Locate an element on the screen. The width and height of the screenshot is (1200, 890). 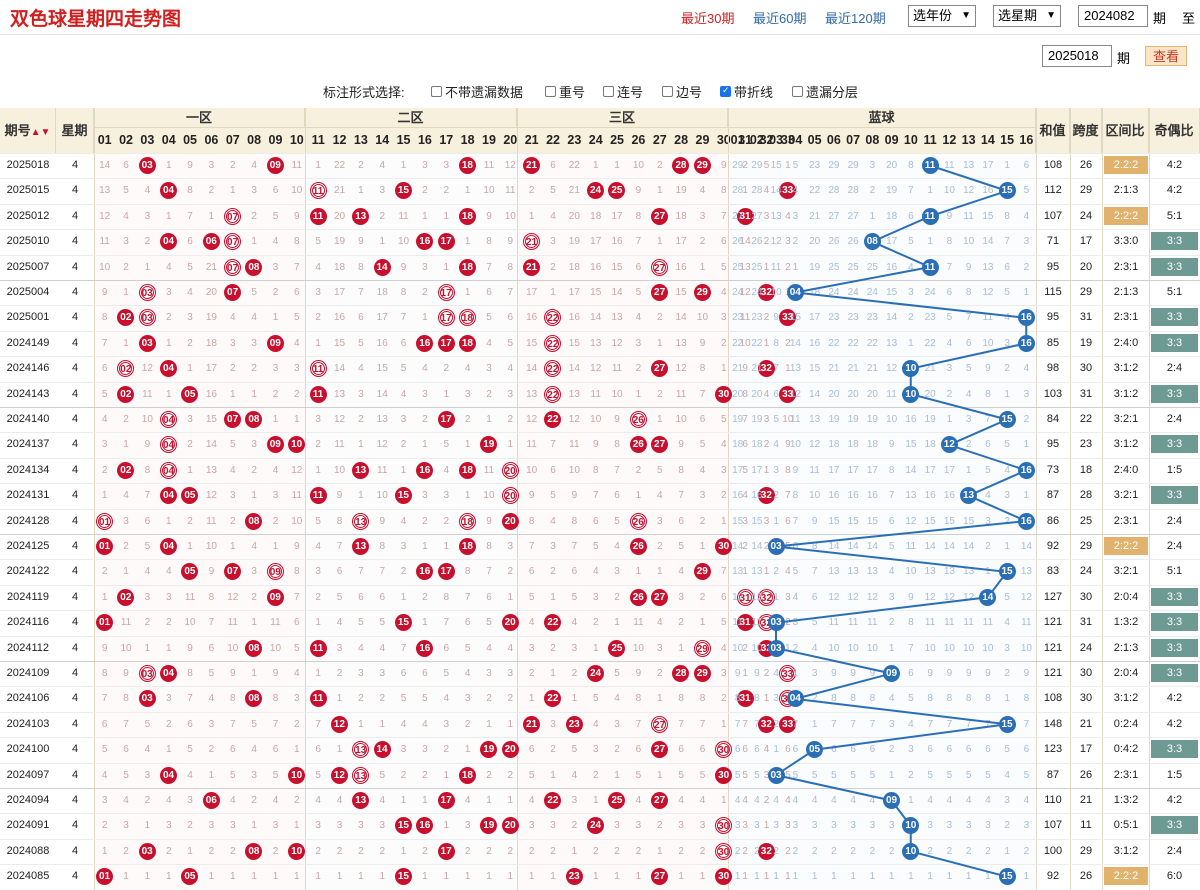
period-cell: 2025015 is located at coordinates (28, 190).